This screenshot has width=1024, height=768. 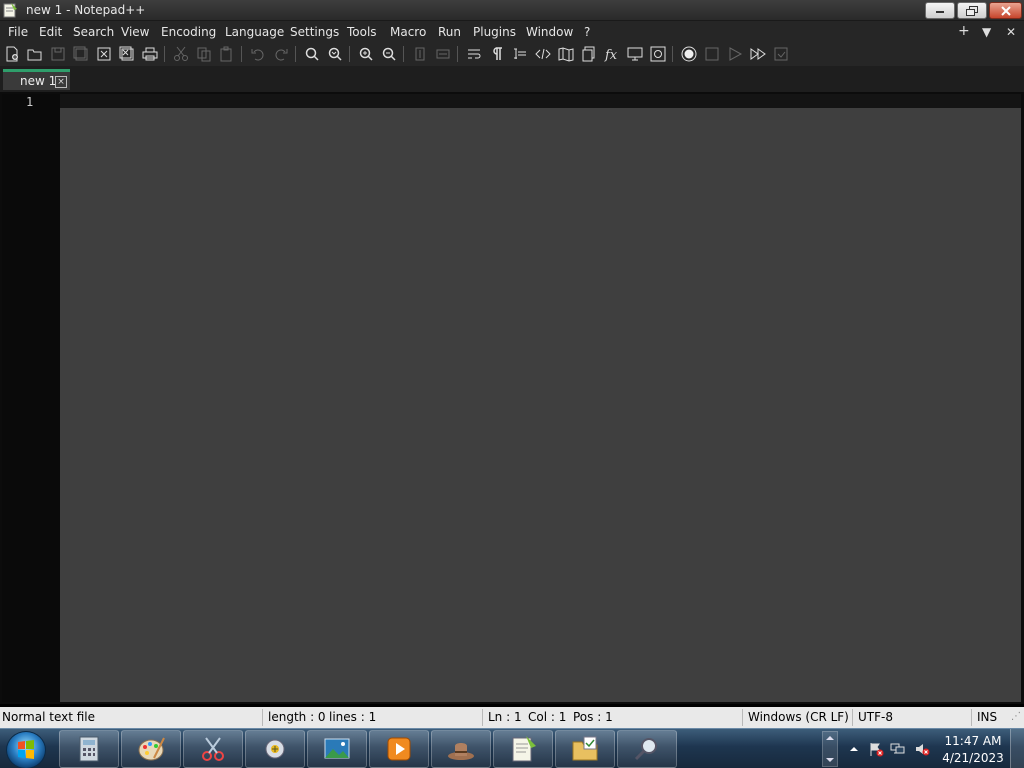 What do you see at coordinates (93, 32) in the screenshot?
I see `menu-search: Search` at bounding box center [93, 32].